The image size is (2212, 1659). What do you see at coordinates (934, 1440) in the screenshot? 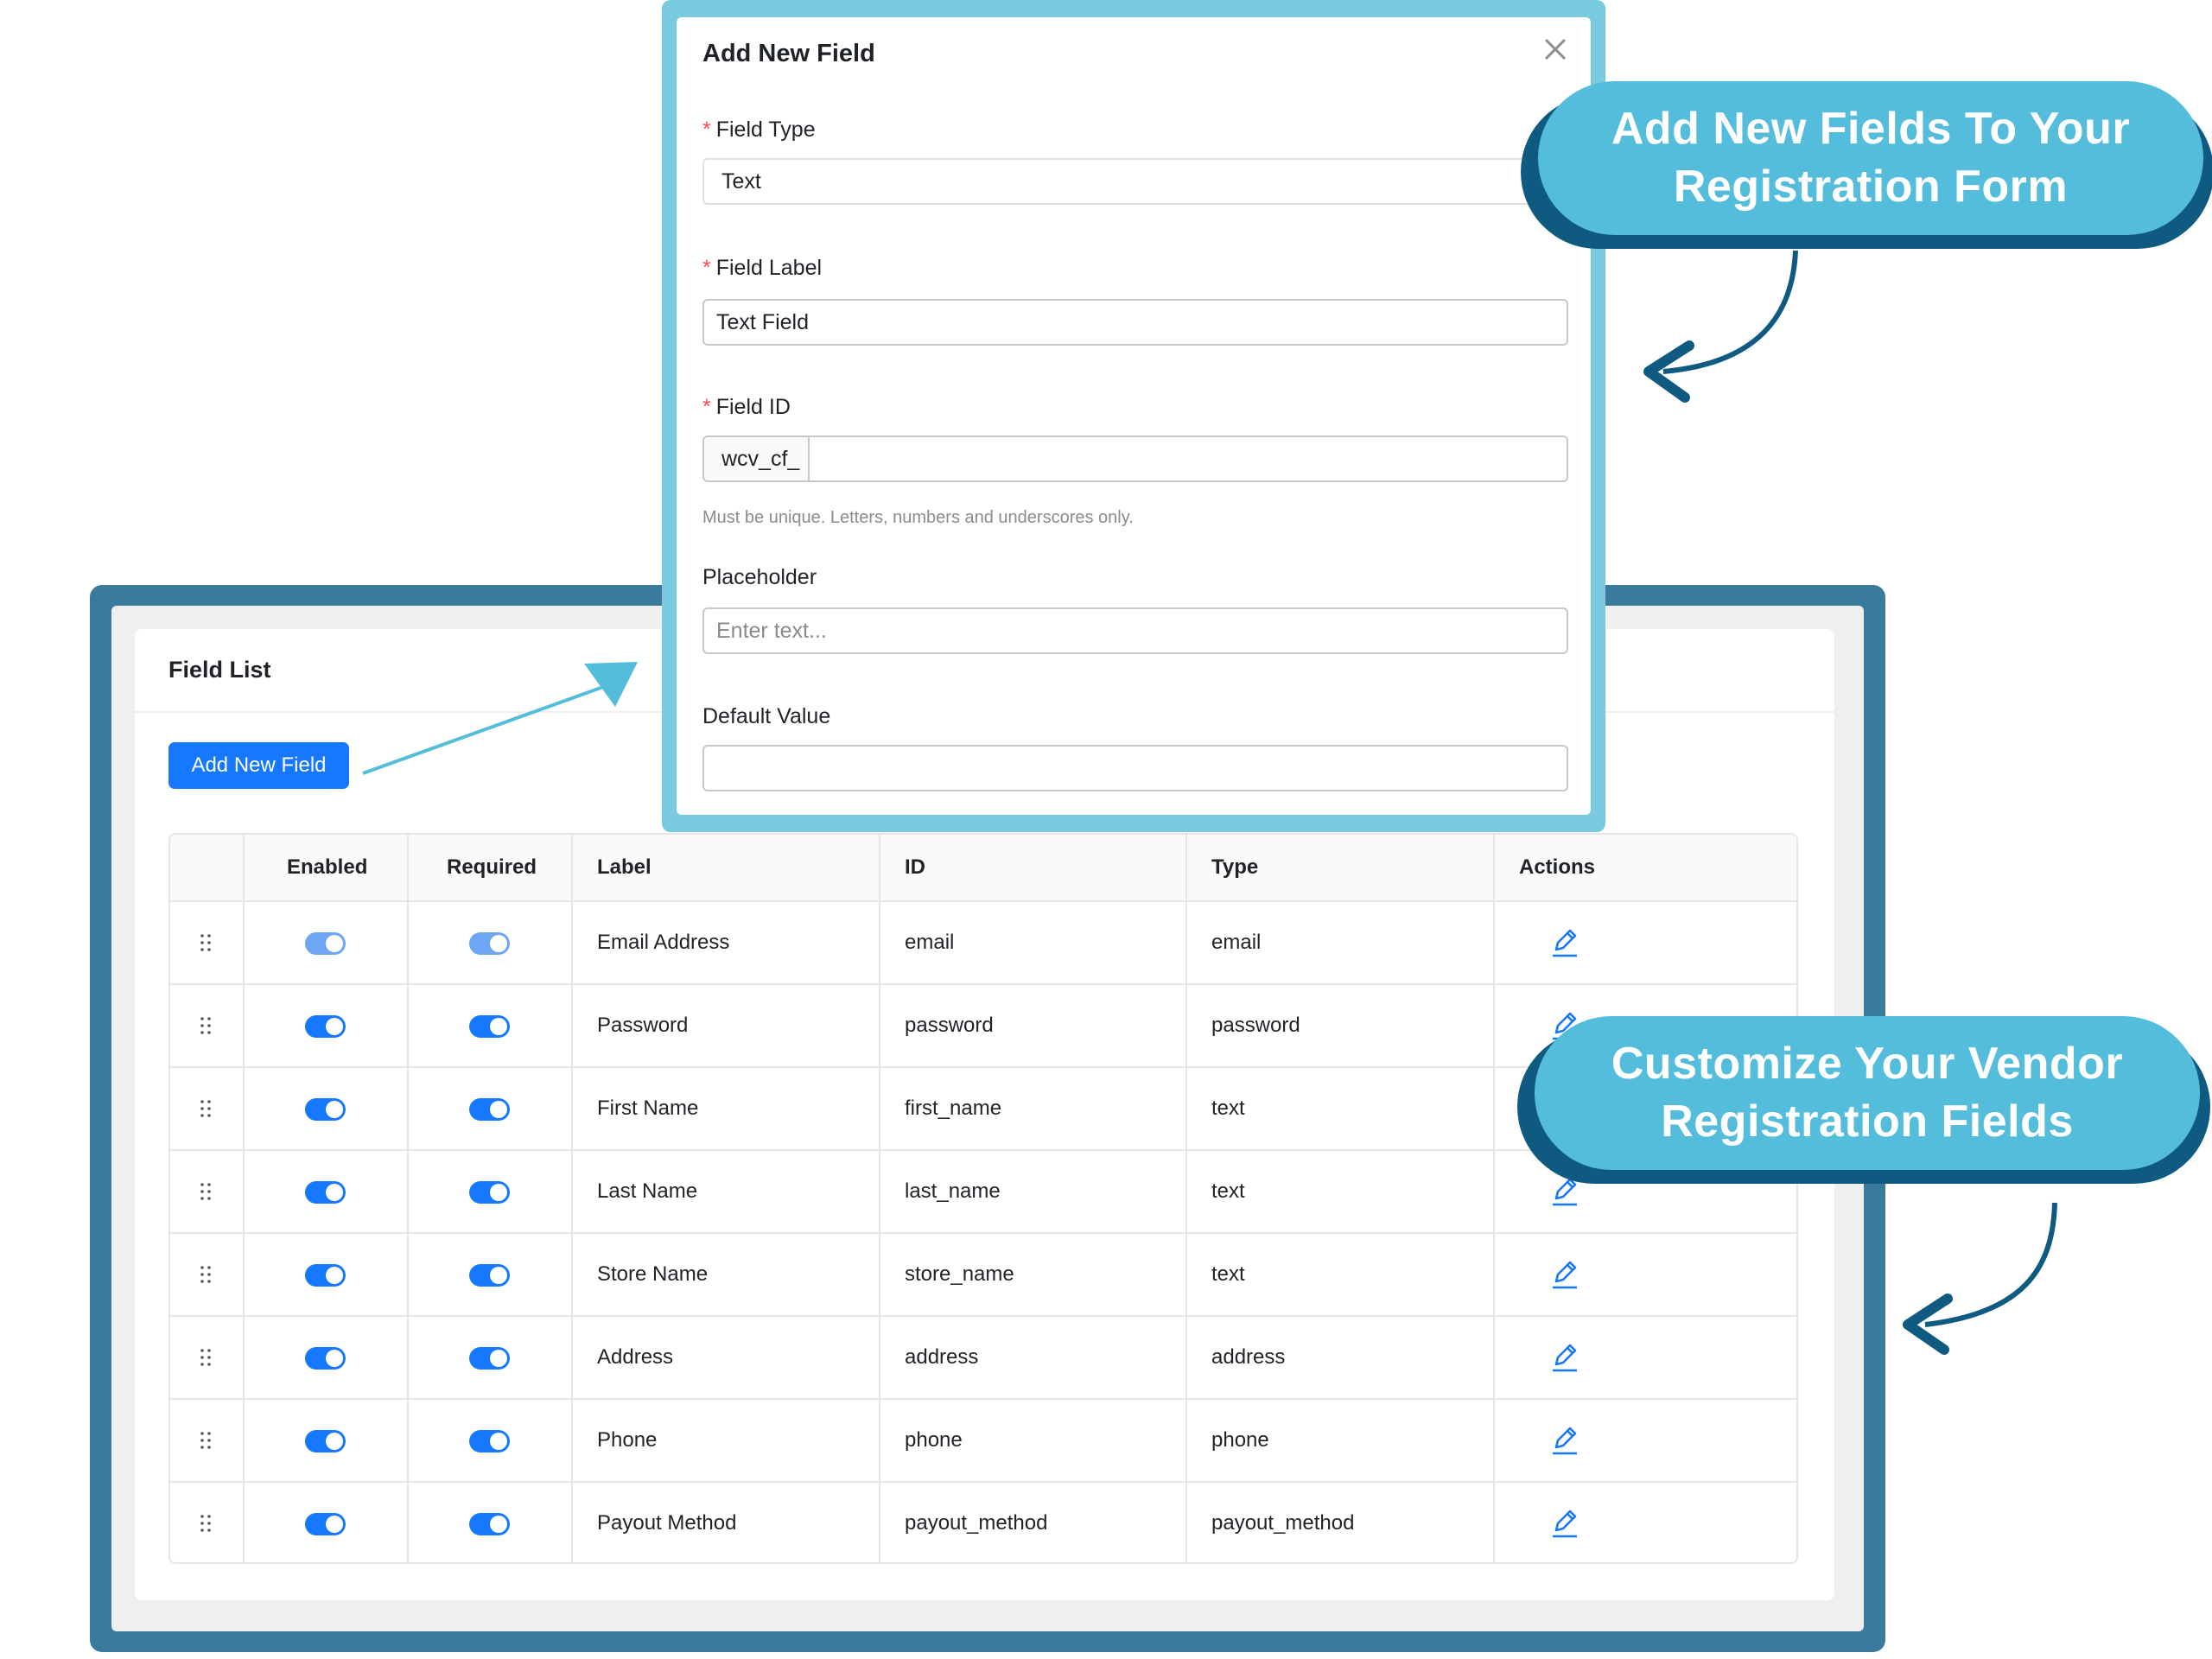
I see `row-id: phone` at bounding box center [934, 1440].